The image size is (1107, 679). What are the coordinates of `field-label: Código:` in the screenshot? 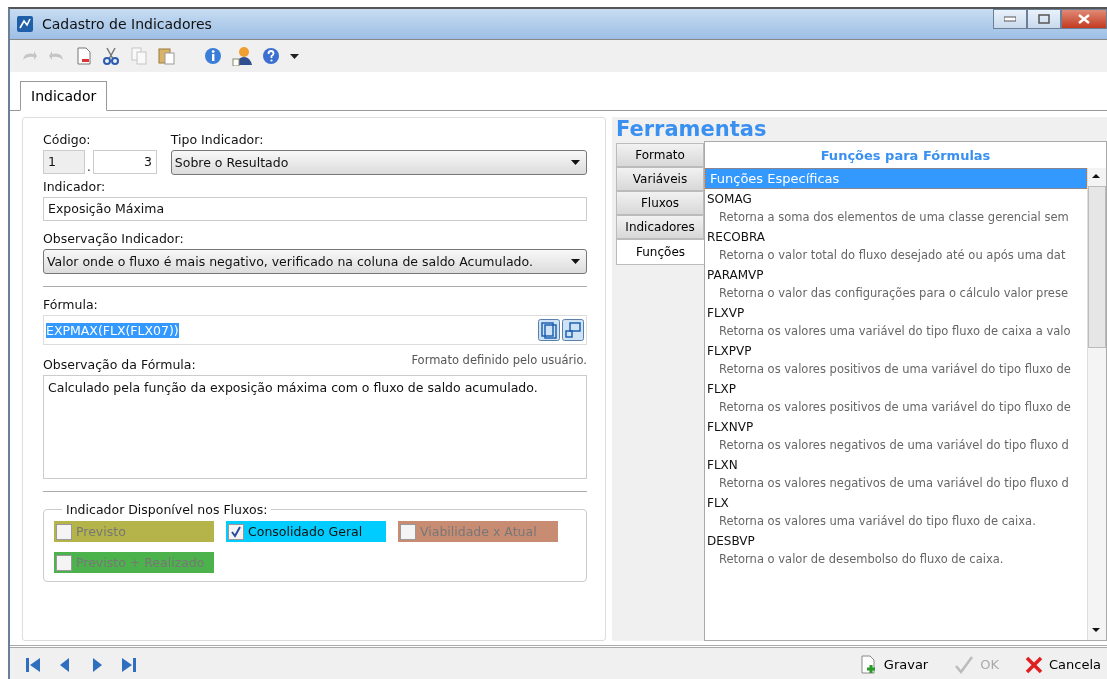 It's located at (67, 139).